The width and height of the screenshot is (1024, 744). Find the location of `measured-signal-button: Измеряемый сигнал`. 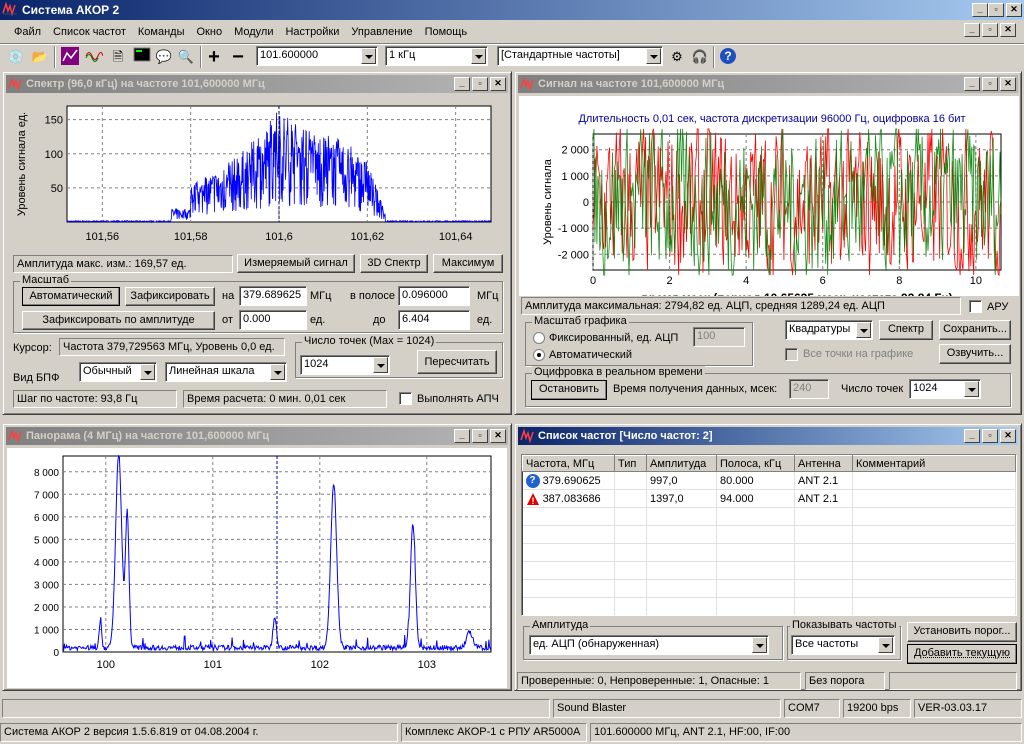

measured-signal-button: Измеряемый сигнал is located at coordinates (296, 263).